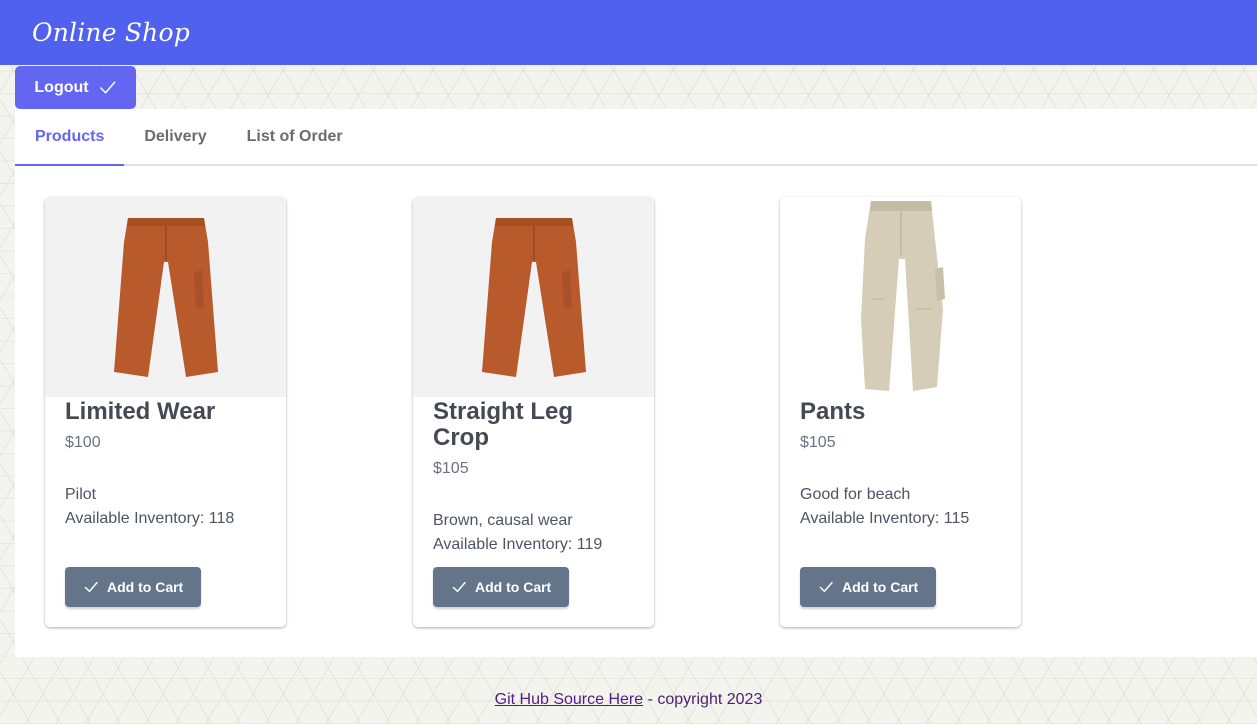 This screenshot has height=724, width=1257. Describe the element at coordinates (503, 520) in the screenshot. I see `product-description: Brown, causal wear` at that location.